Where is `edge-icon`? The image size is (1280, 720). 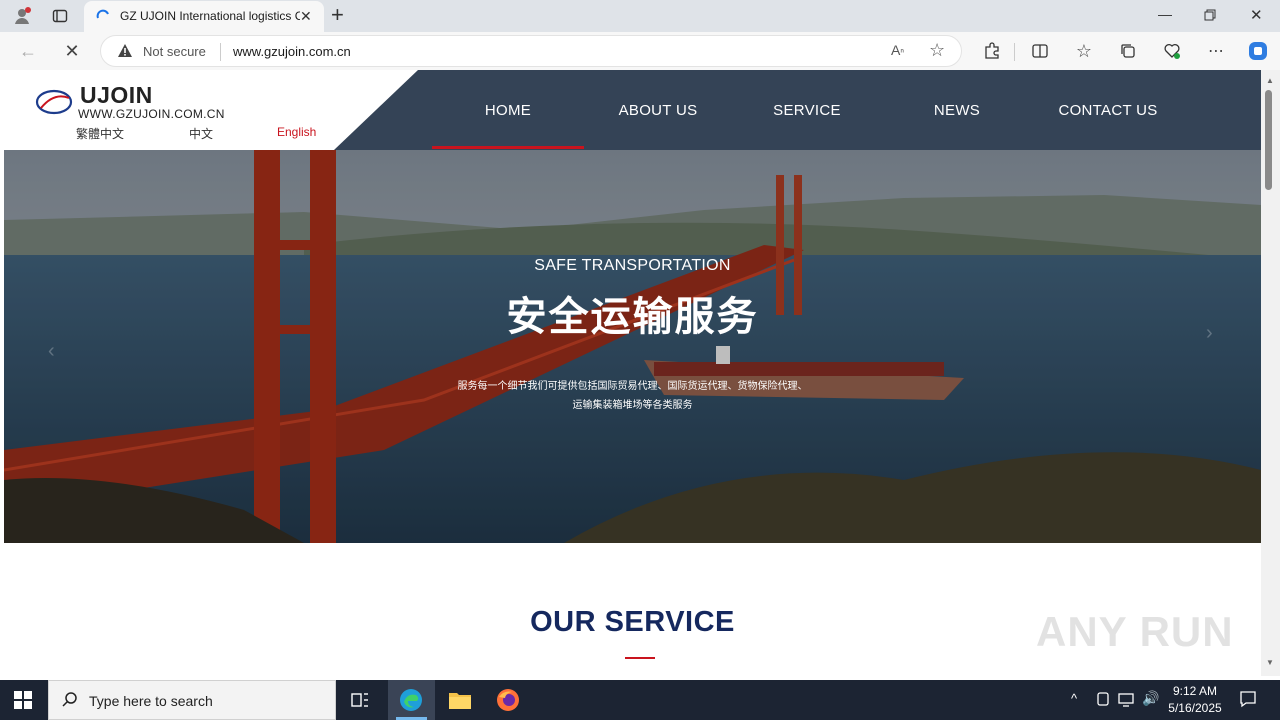
edge-icon is located at coordinates (411, 700).